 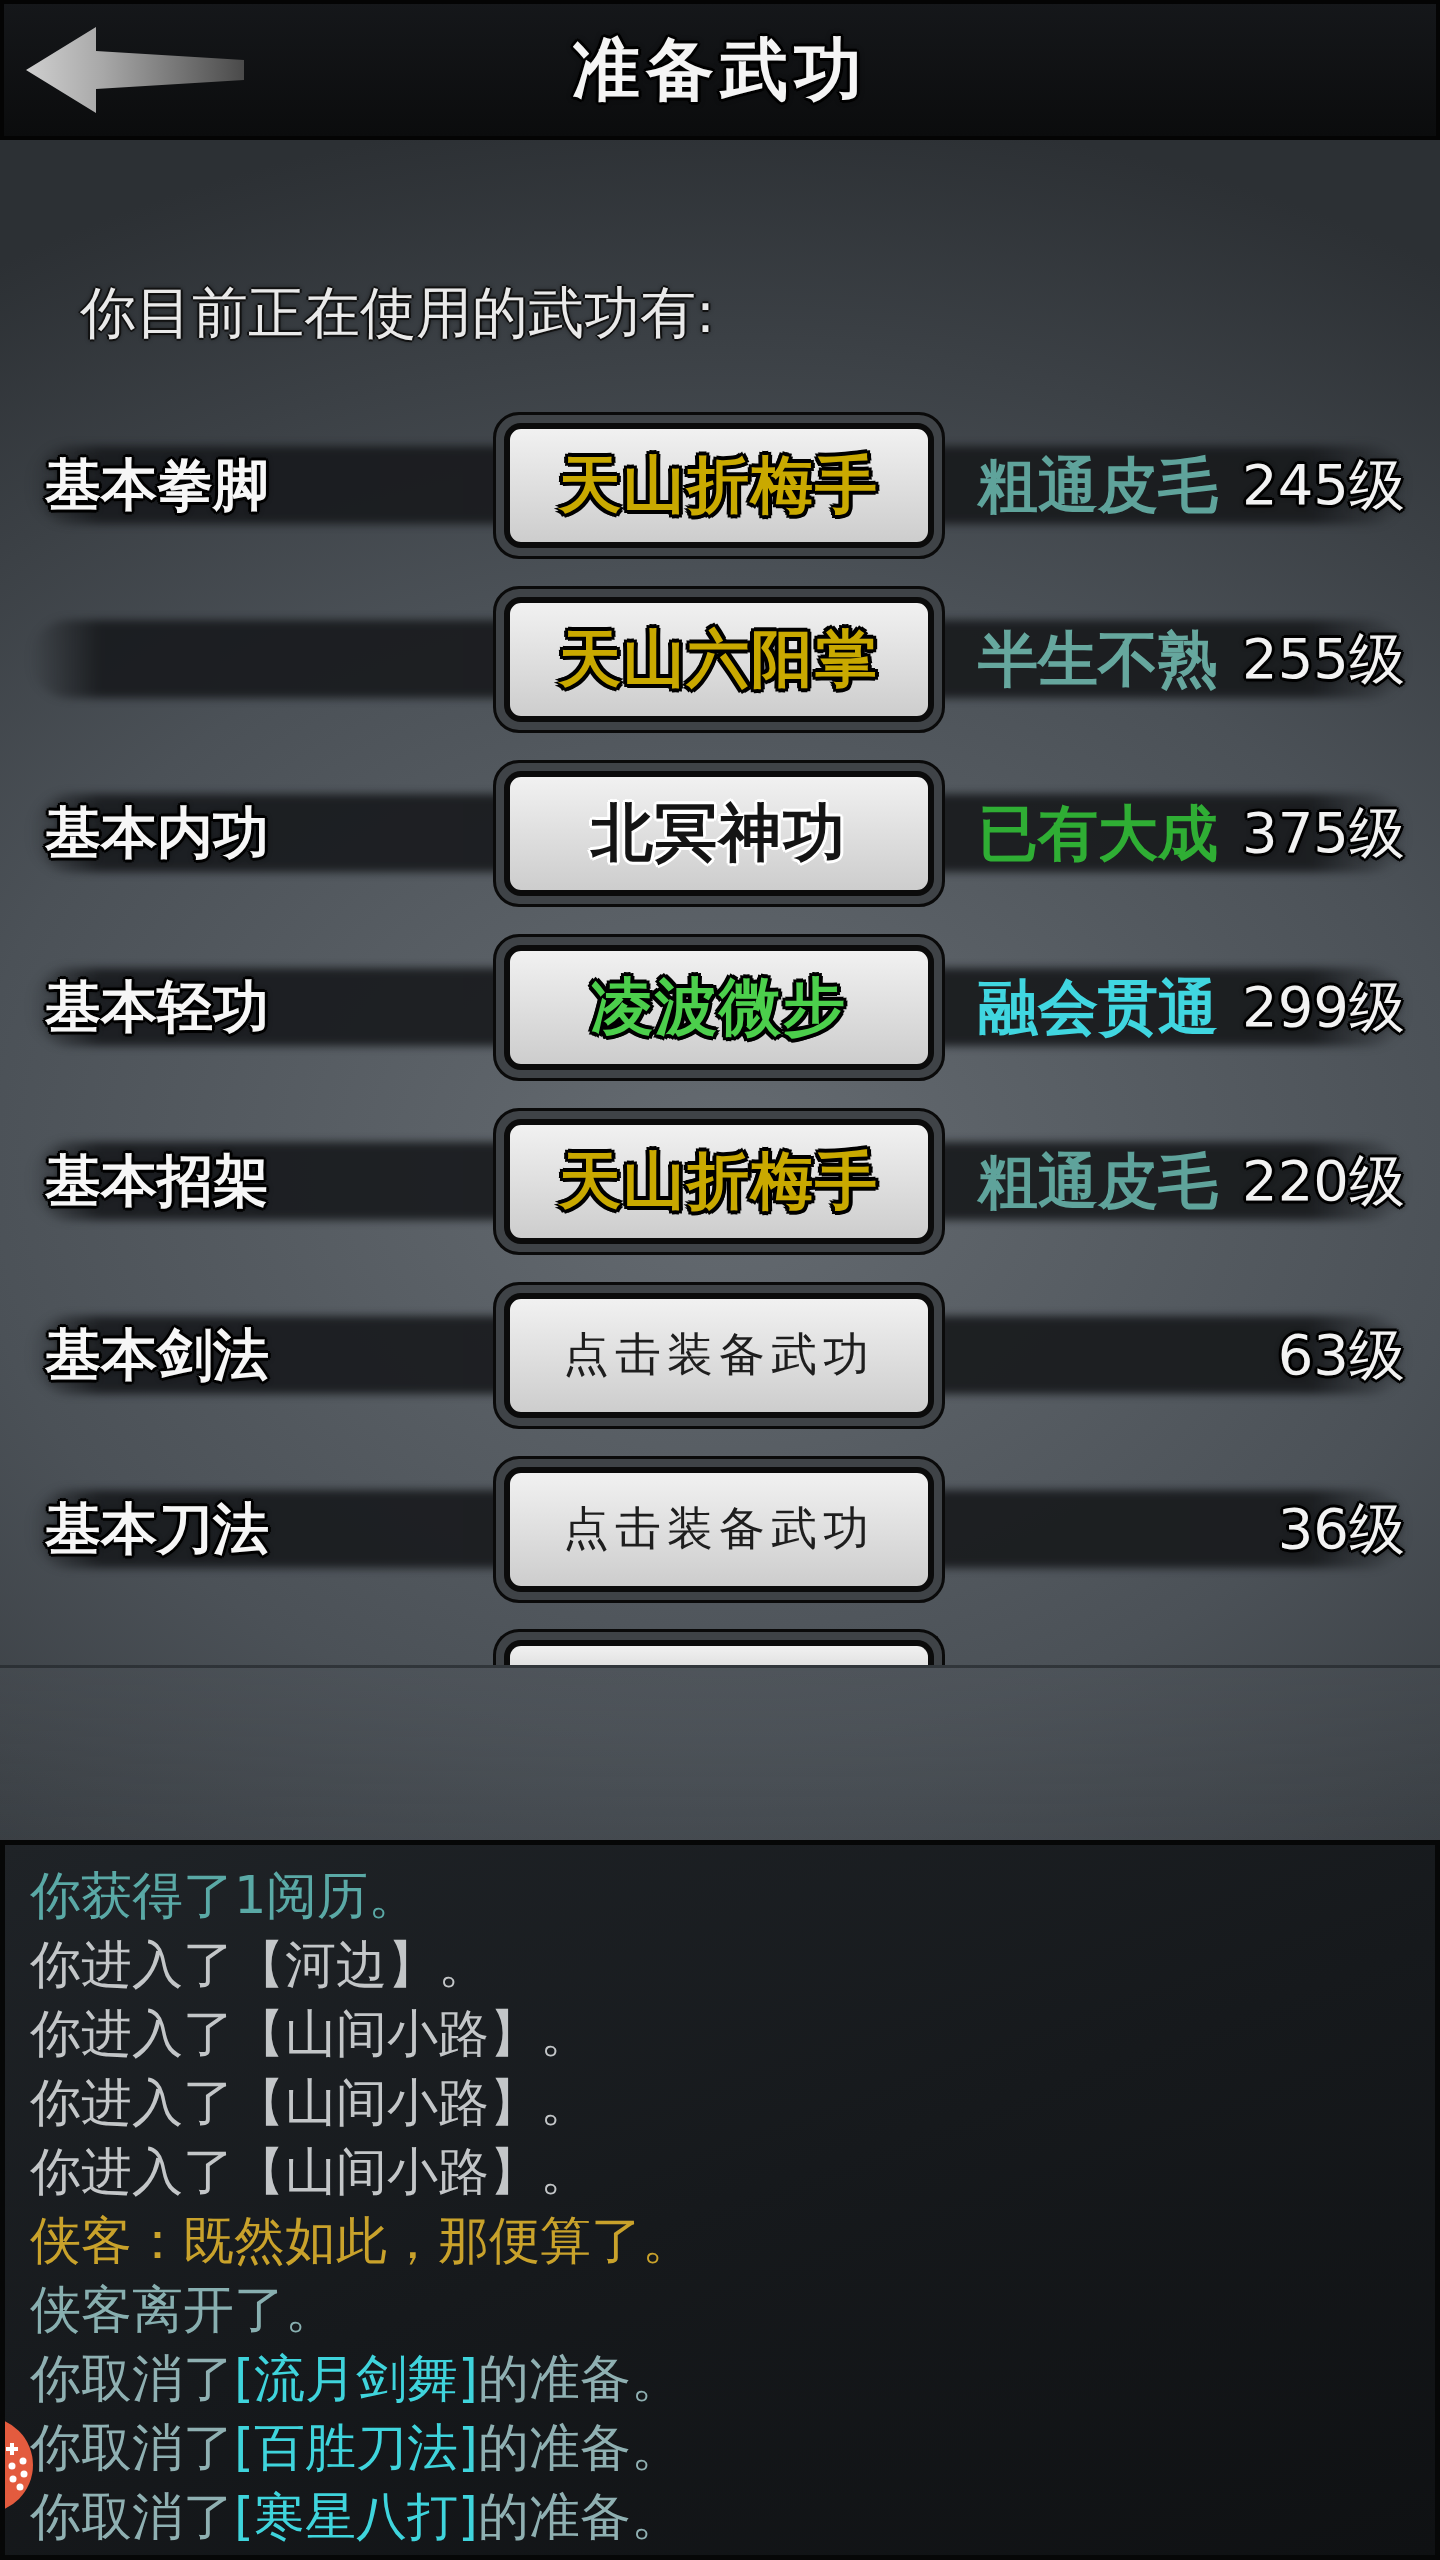 I want to click on skill-button: 北冥神功, so click(x=719, y=833).